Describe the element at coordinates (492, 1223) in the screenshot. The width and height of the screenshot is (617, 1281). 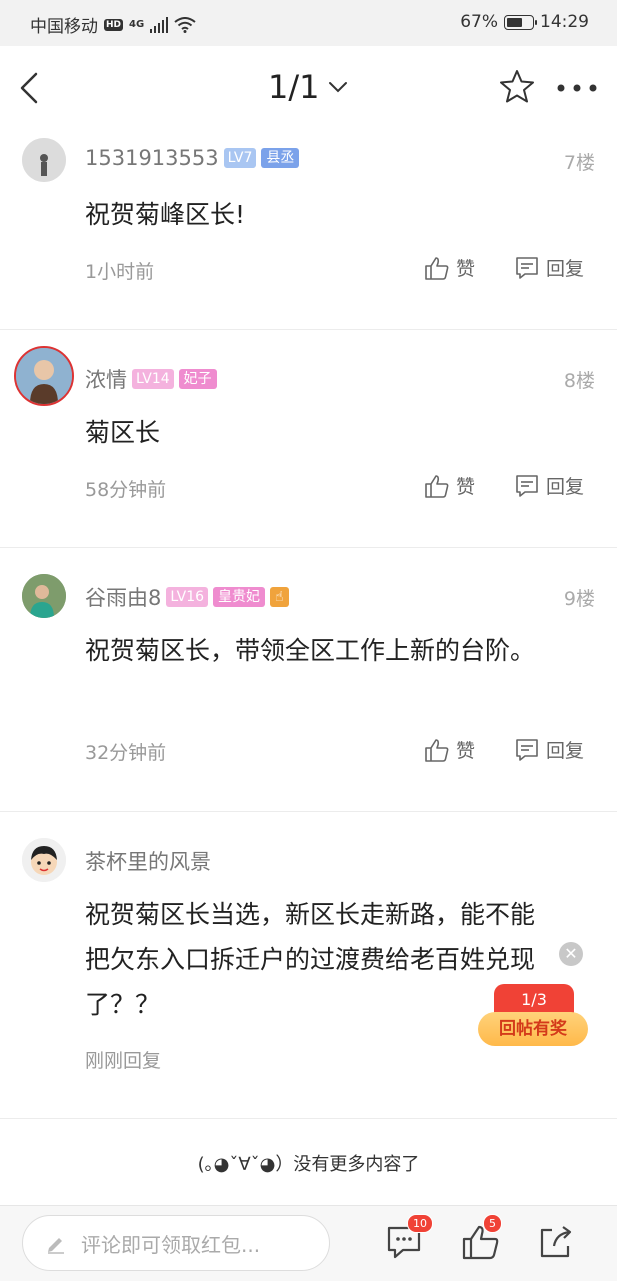
I see `like-count-badge: 5` at that location.